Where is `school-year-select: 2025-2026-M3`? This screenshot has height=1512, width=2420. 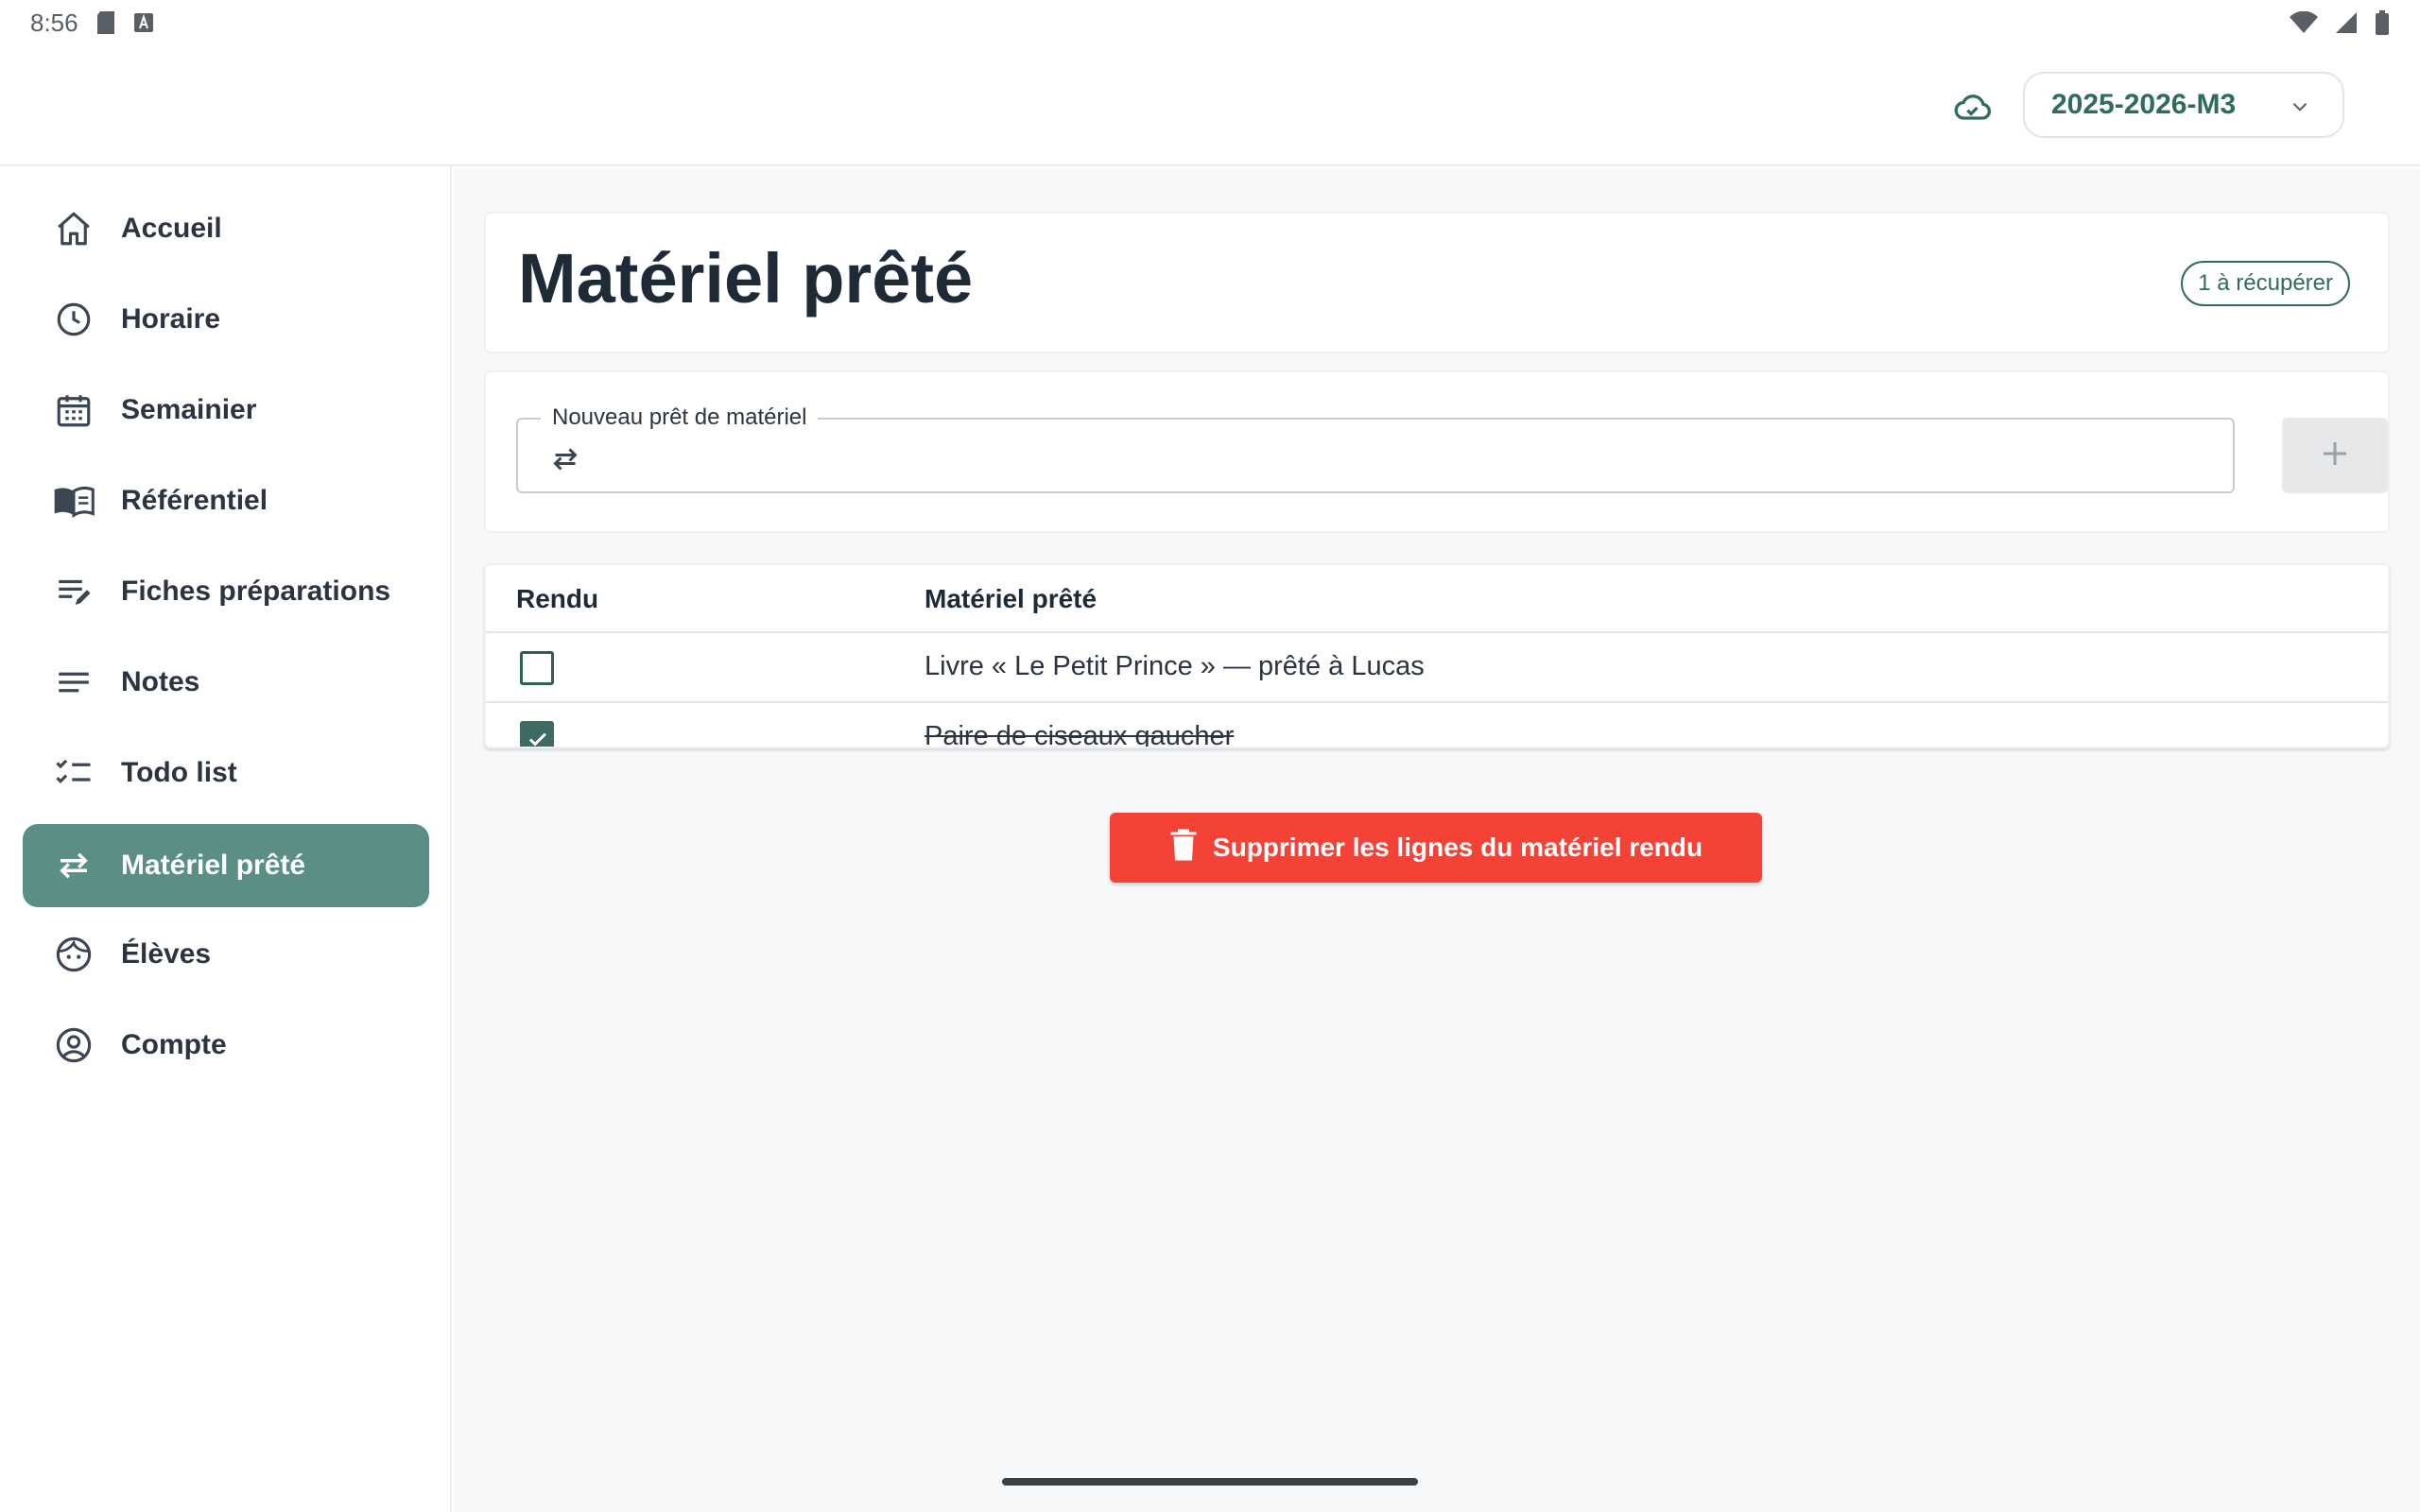 school-year-select: 2025-2026-M3 is located at coordinates (2183, 105).